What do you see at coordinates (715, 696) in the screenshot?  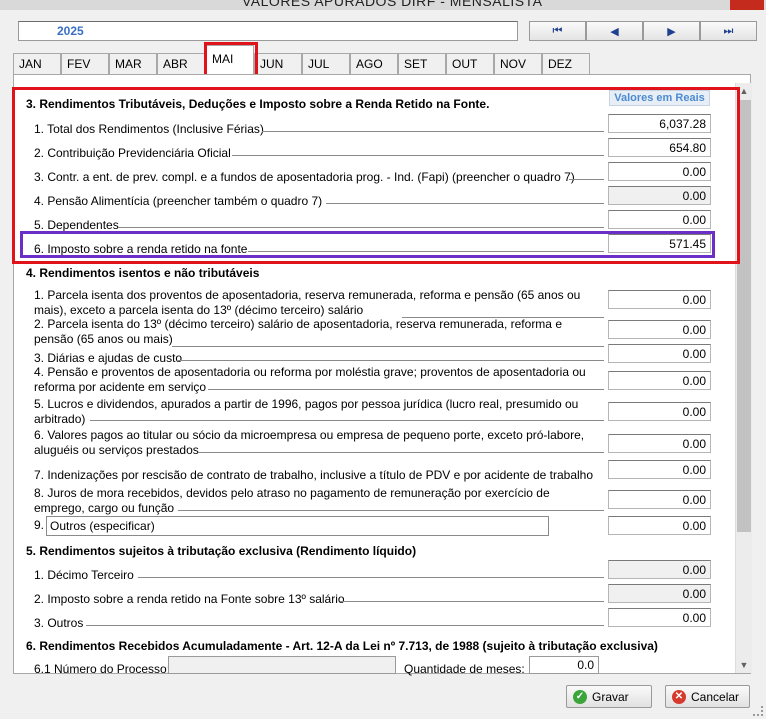 I see `cancel-button-label: Cancelar` at bounding box center [715, 696].